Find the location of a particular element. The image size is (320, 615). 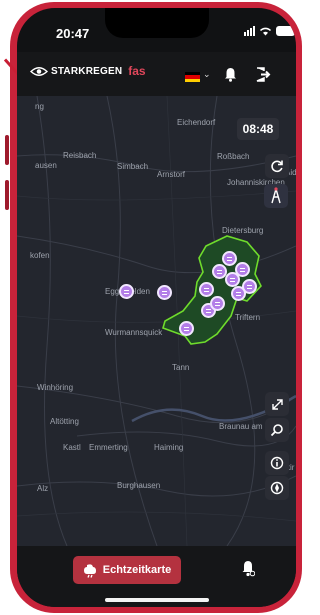

wifi-icon is located at coordinates (265, 31).